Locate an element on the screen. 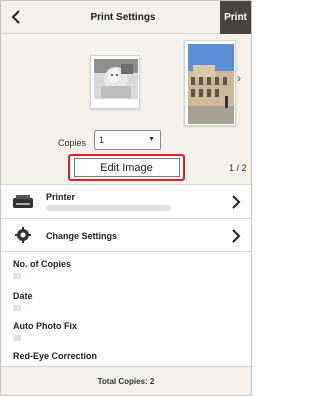 The width and height of the screenshot is (320, 396). setting-value-date is located at coordinates (17, 308).